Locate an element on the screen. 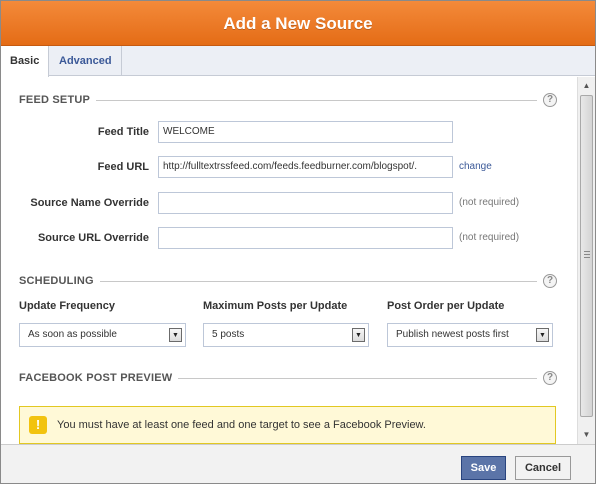  update-frequency-label: Update Frequency is located at coordinates (67, 306).